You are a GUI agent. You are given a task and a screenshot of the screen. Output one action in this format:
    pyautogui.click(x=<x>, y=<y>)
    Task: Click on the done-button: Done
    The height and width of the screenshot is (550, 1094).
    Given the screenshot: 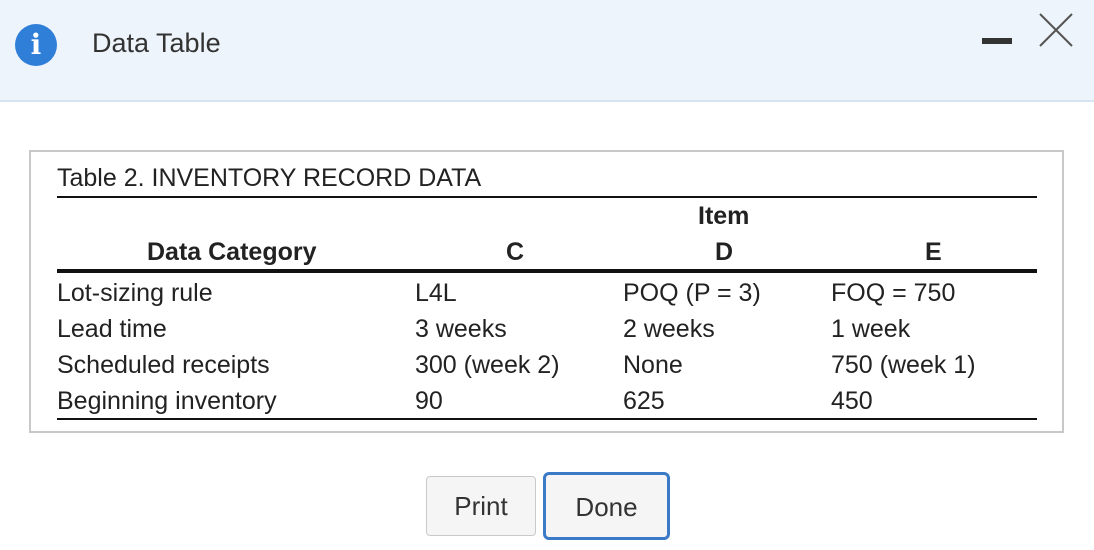 What is the action you would take?
    pyautogui.click(x=606, y=506)
    